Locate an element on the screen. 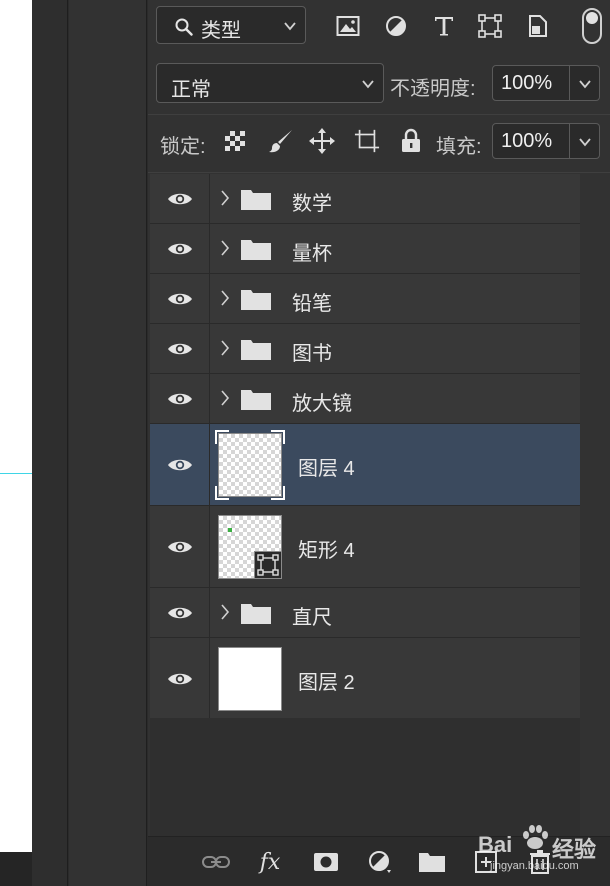  layer-name: 放大镜 is located at coordinates (322, 404).